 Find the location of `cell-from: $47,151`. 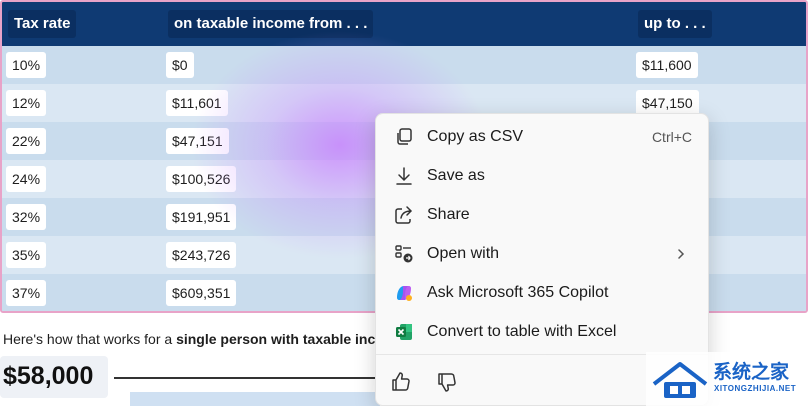

cell-from: $47,151 is located at coordinates (197, 141).